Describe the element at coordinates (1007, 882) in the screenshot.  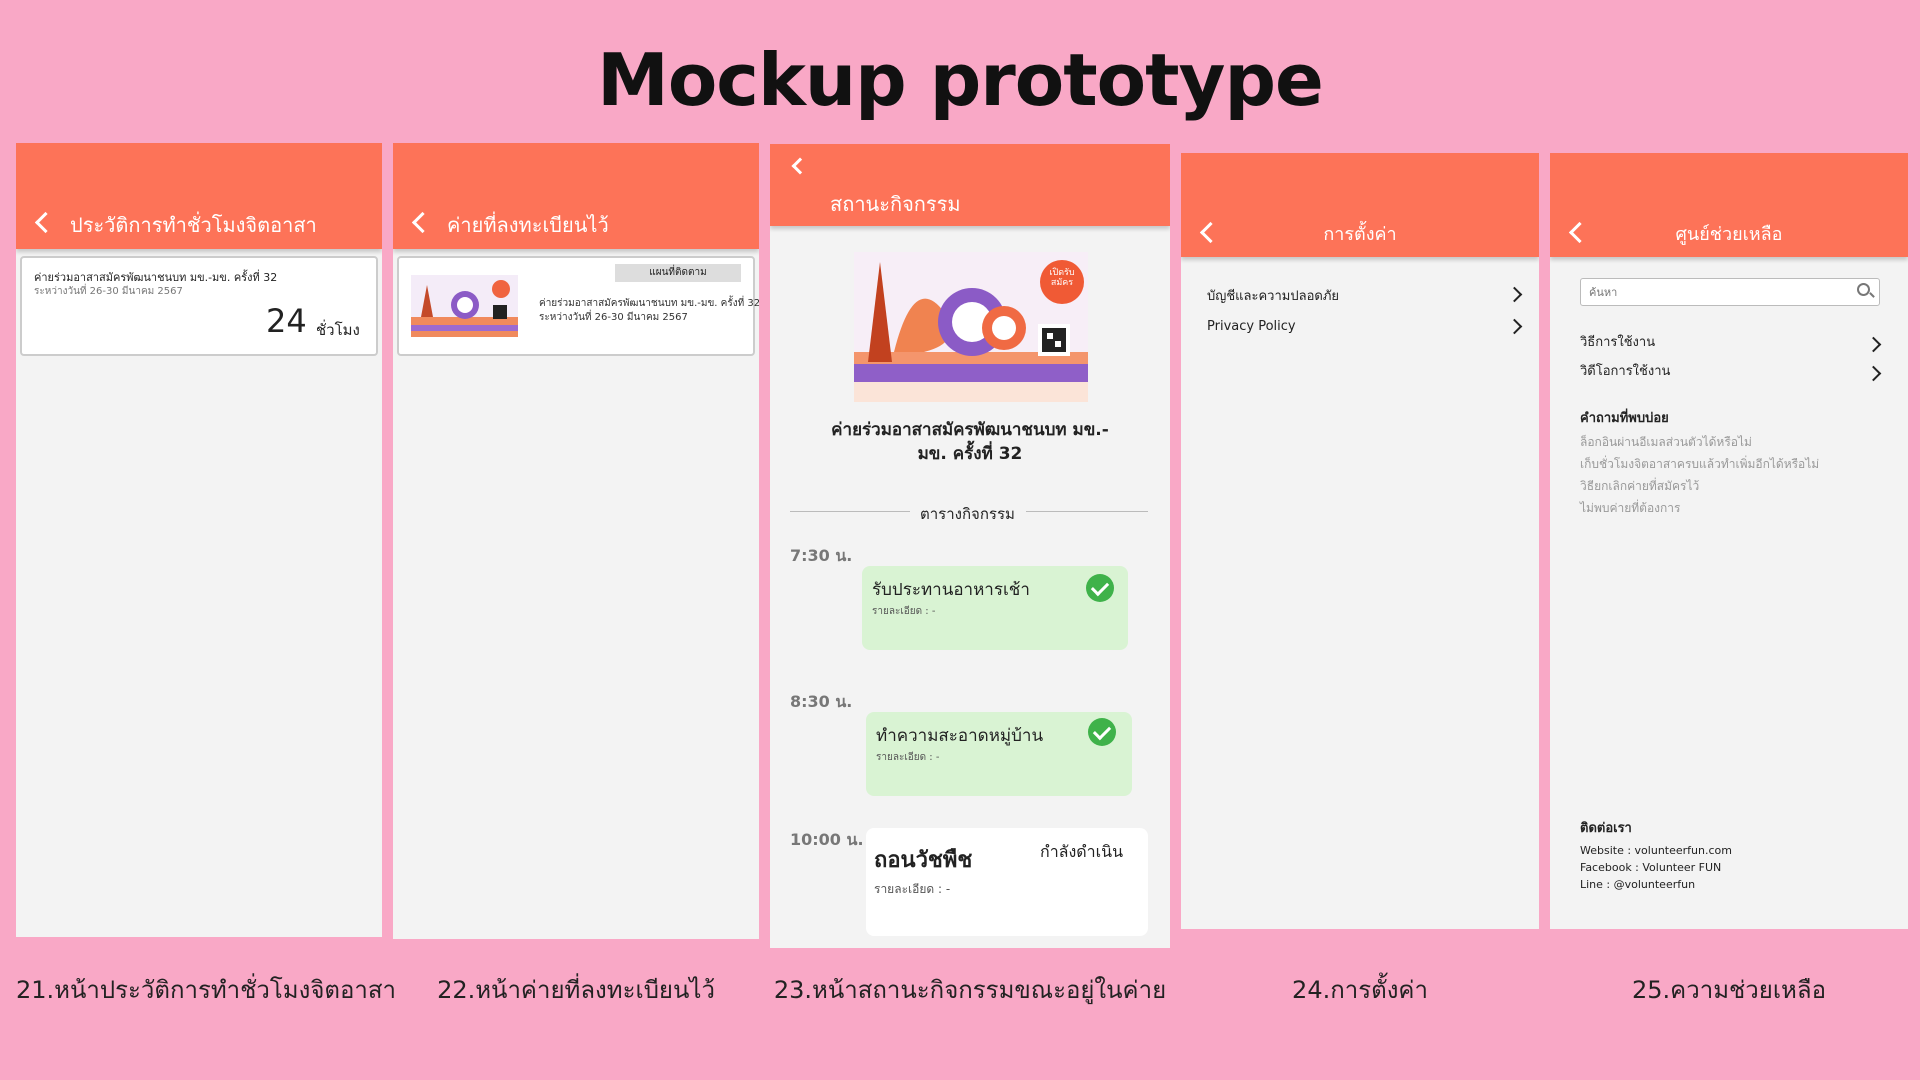
I see `activity-card-current: ถอนวัชพืช กำลังดำเนิน รายละเอียด : -` at that location.